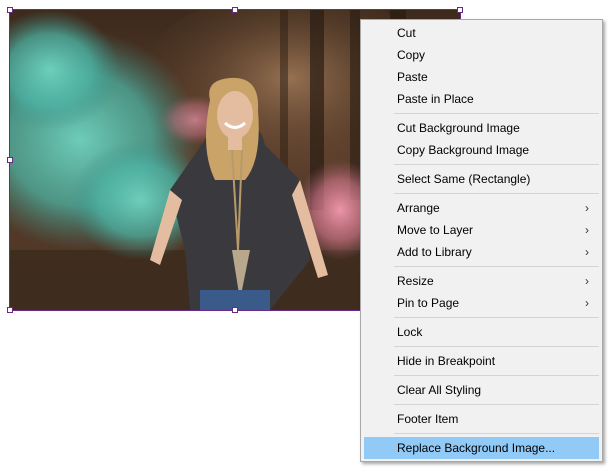  I want to click on menu-item-clear-all-styling: Clear All Styling, so click(481, 390).